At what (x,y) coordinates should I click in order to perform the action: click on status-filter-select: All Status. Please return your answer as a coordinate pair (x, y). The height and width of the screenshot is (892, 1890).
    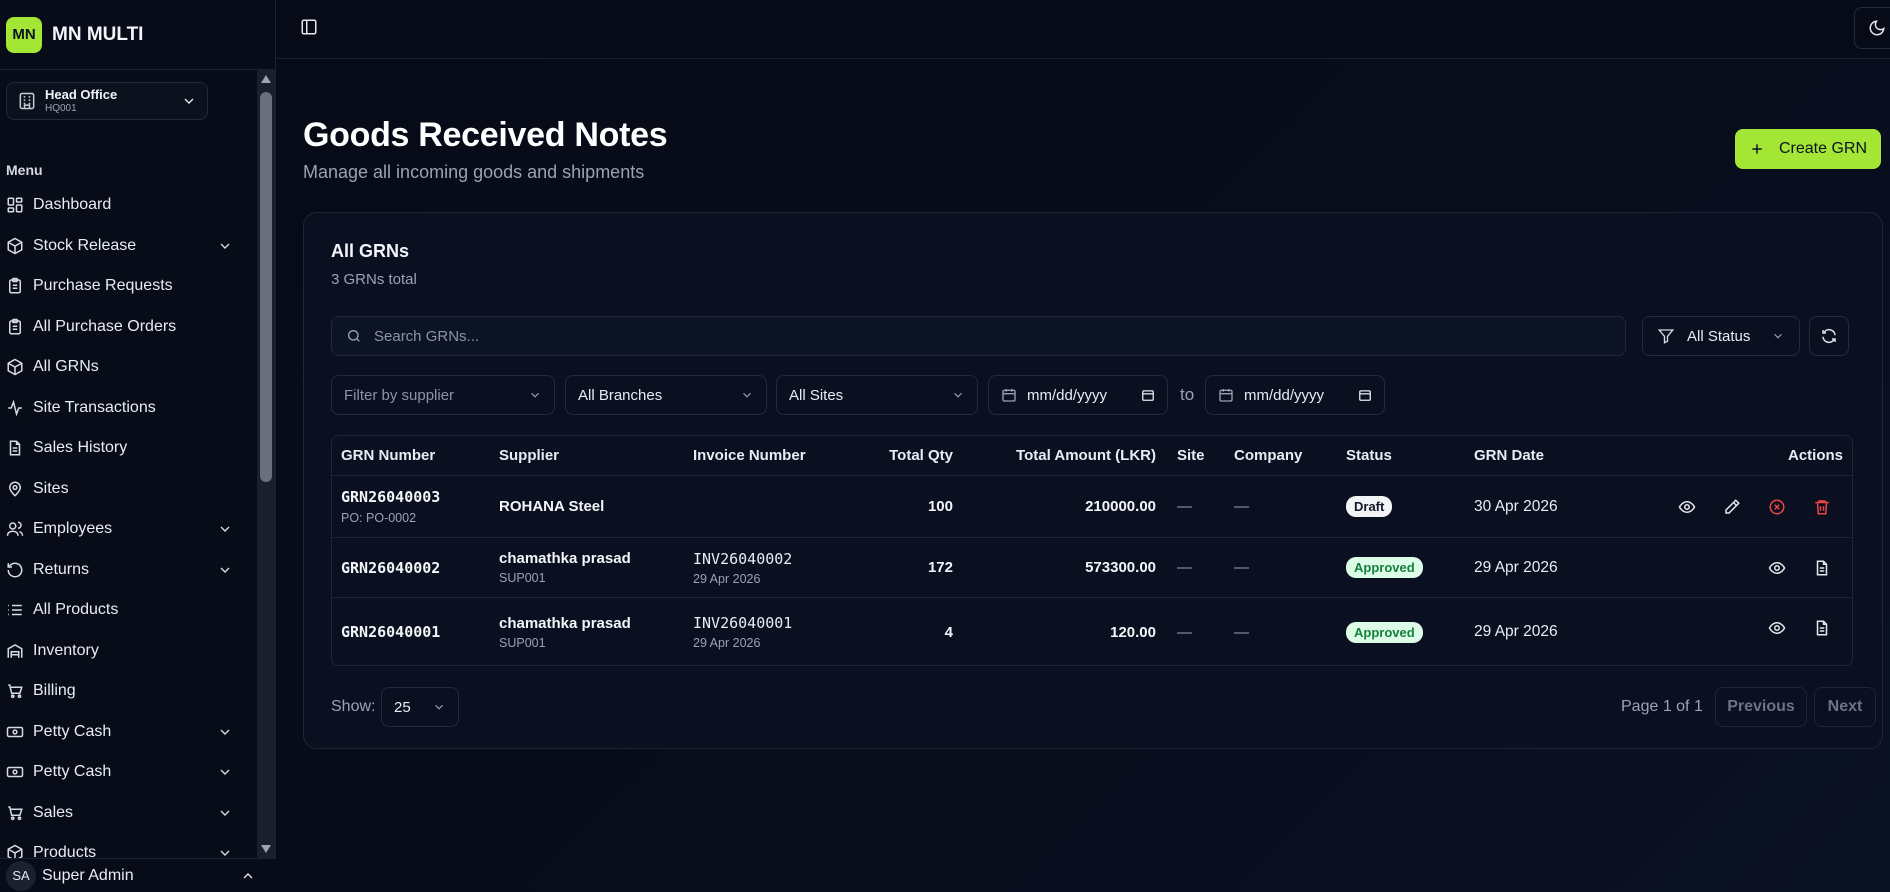
    Looking at the image, I should click on (1721, 336).